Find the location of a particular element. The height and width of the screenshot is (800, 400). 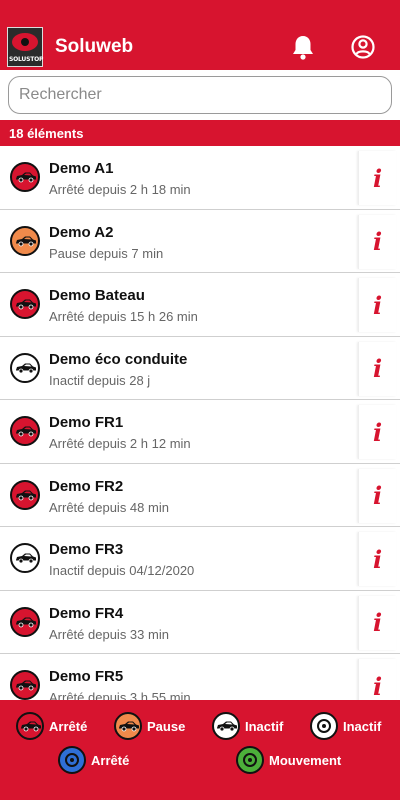

vehicle-status-text: Inactif depuis 04/12/2020 is located at coordinates (122, 570).